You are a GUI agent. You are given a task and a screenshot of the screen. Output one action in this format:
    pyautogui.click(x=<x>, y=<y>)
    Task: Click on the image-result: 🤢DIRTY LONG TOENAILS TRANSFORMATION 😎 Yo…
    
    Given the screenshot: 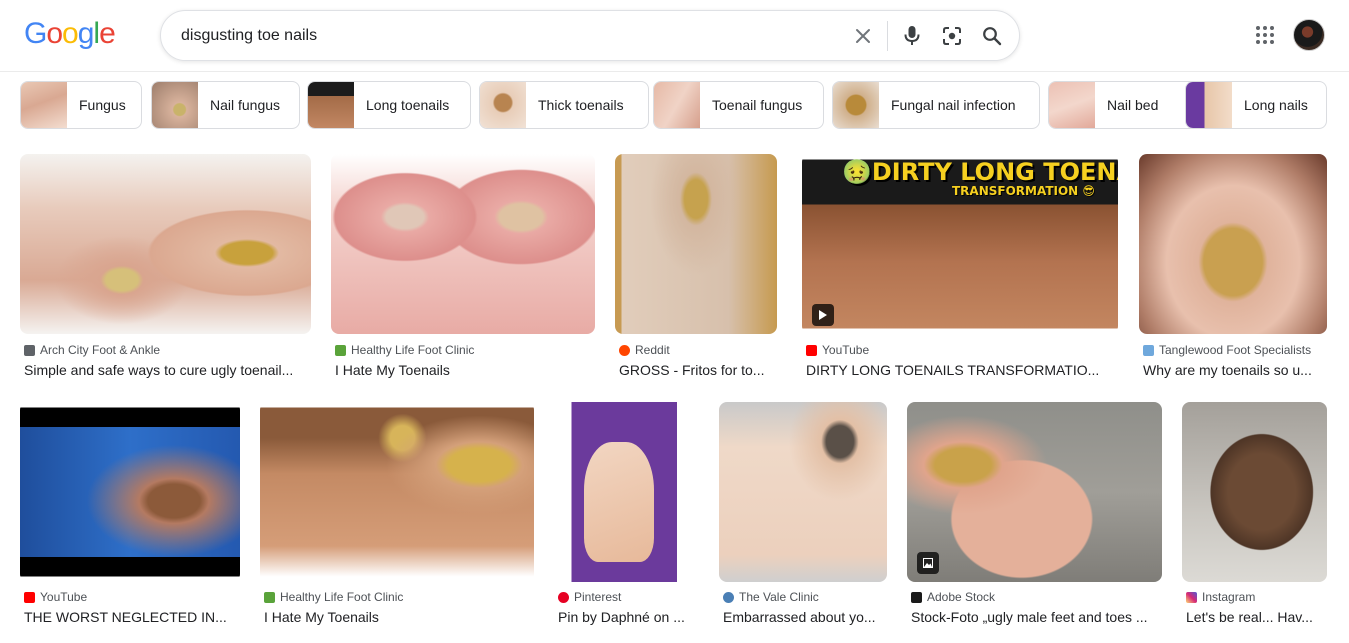 What is the action you would take?
    pyautogui.click(x=960, y=269)
    